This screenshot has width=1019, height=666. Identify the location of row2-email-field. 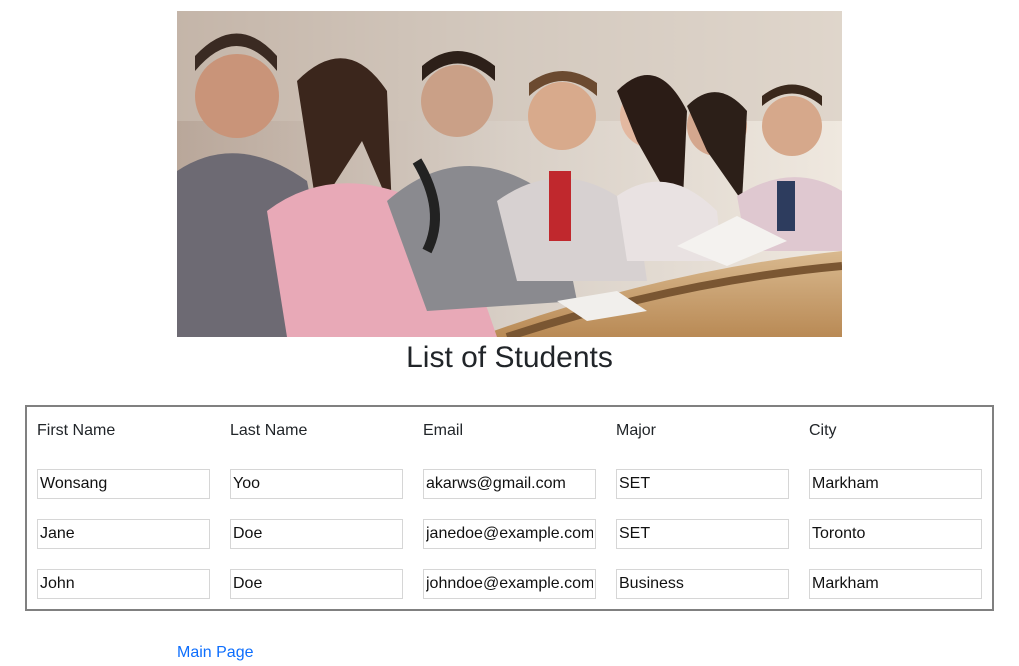
(509, 534).